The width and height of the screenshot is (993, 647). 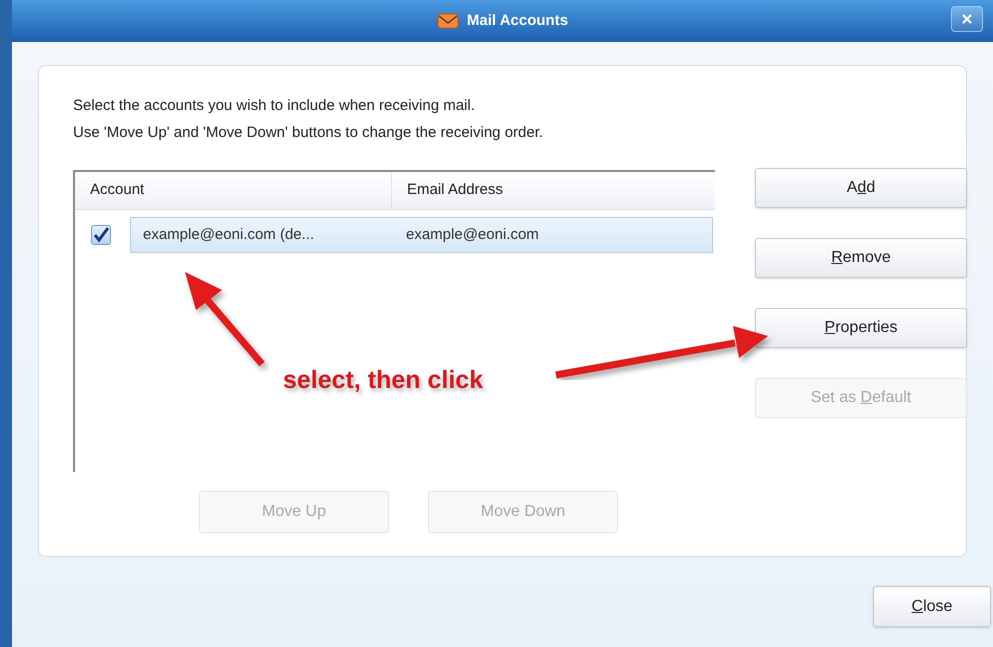 What do you see at coordinates (274, 106) in the screenshot?
I see `instruction-text: Select the accounts you wish to include when receiving mail.` at bounding box center [274, 106].